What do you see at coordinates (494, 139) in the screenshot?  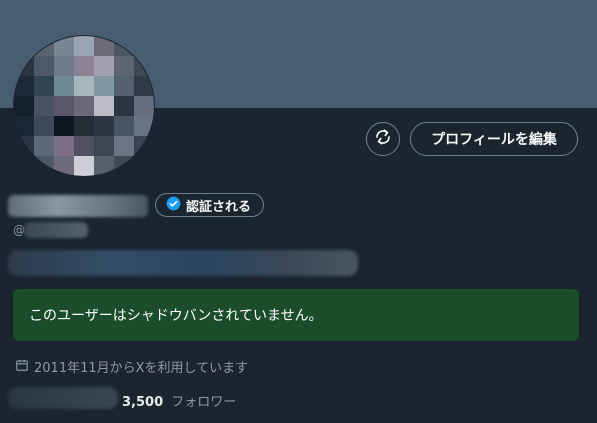 I see `edit-profile-button: プロフィールを編集` at bounding box center [494, 139].